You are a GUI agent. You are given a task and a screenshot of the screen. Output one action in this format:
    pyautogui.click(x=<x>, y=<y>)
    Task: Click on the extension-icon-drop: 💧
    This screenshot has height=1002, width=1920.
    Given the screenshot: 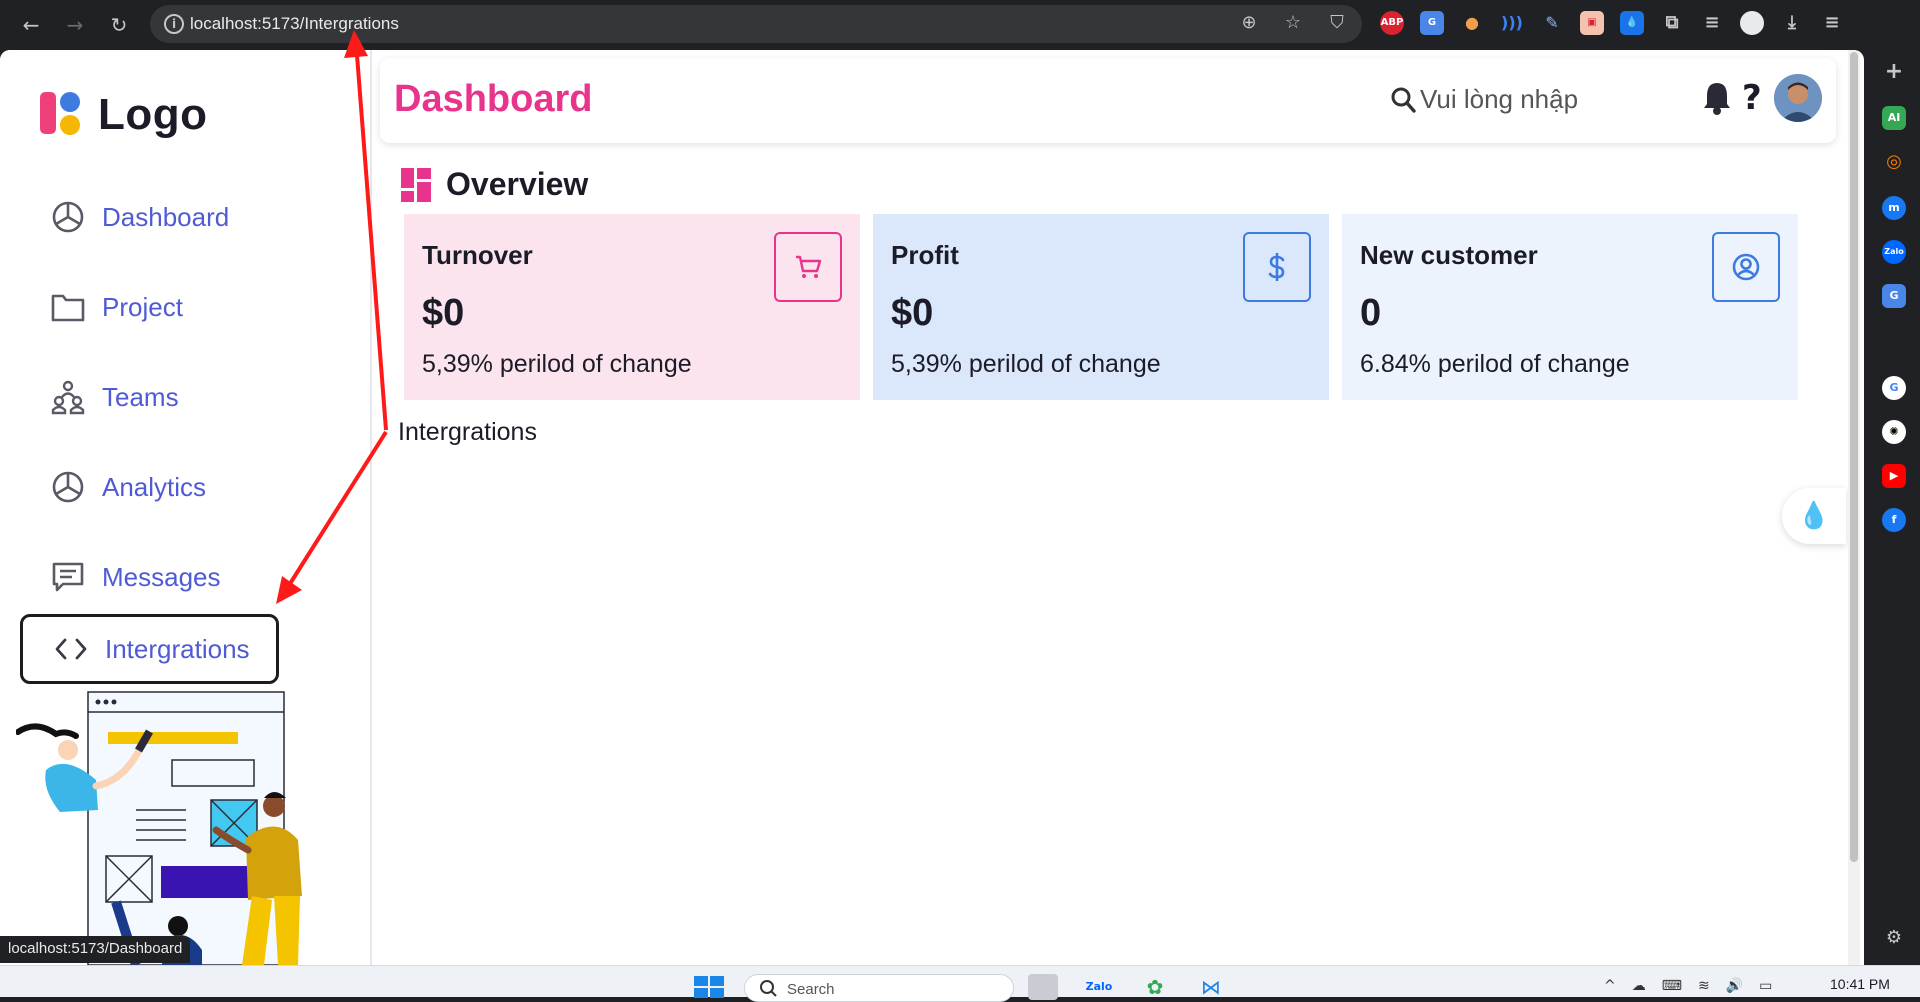 What is the action you would take?
    pyautogui.click(x=1632, y=23)
    